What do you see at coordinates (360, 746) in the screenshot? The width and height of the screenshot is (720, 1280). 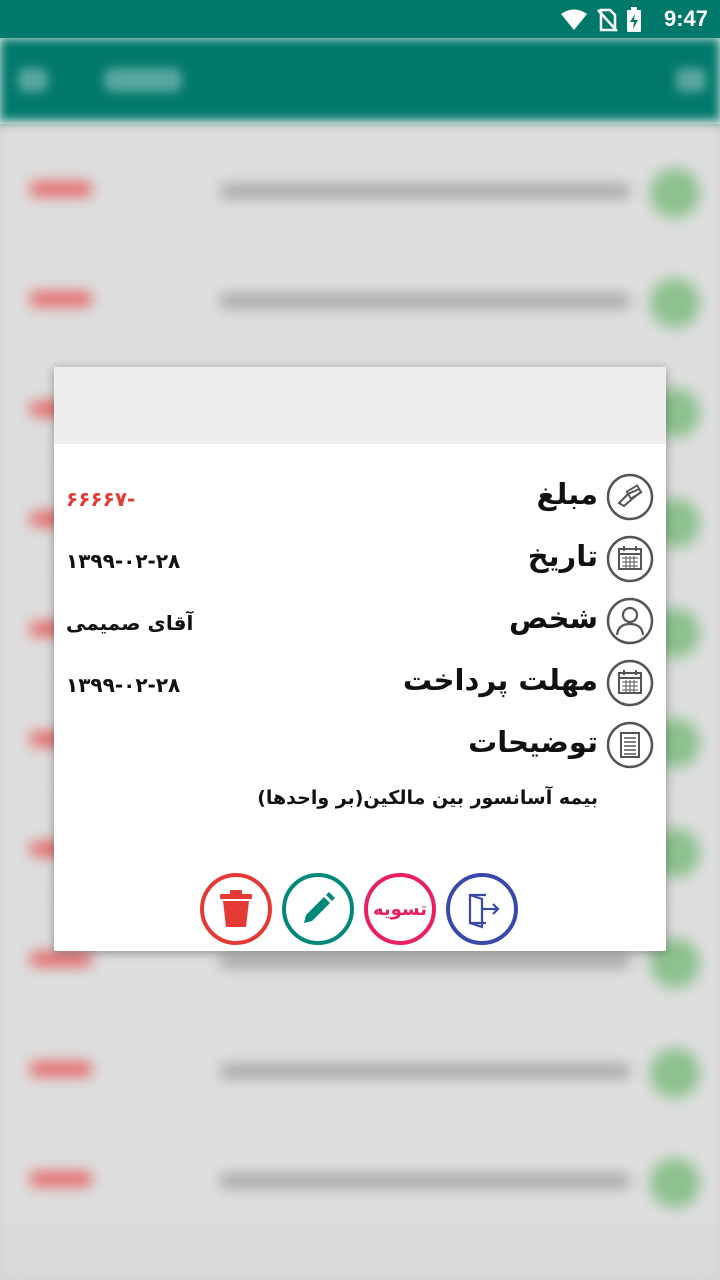 I see `notes-row: توضیحات` at bounding box center [360, 746].